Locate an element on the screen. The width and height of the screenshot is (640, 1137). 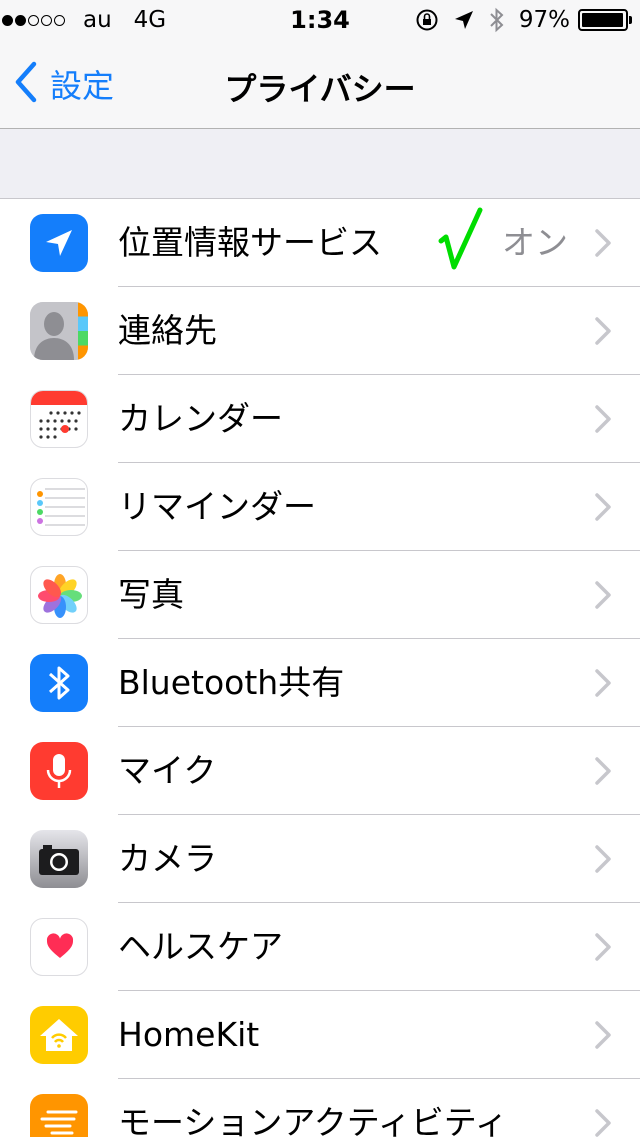
motion-activity-icon is located at coordinates (59, 1115).